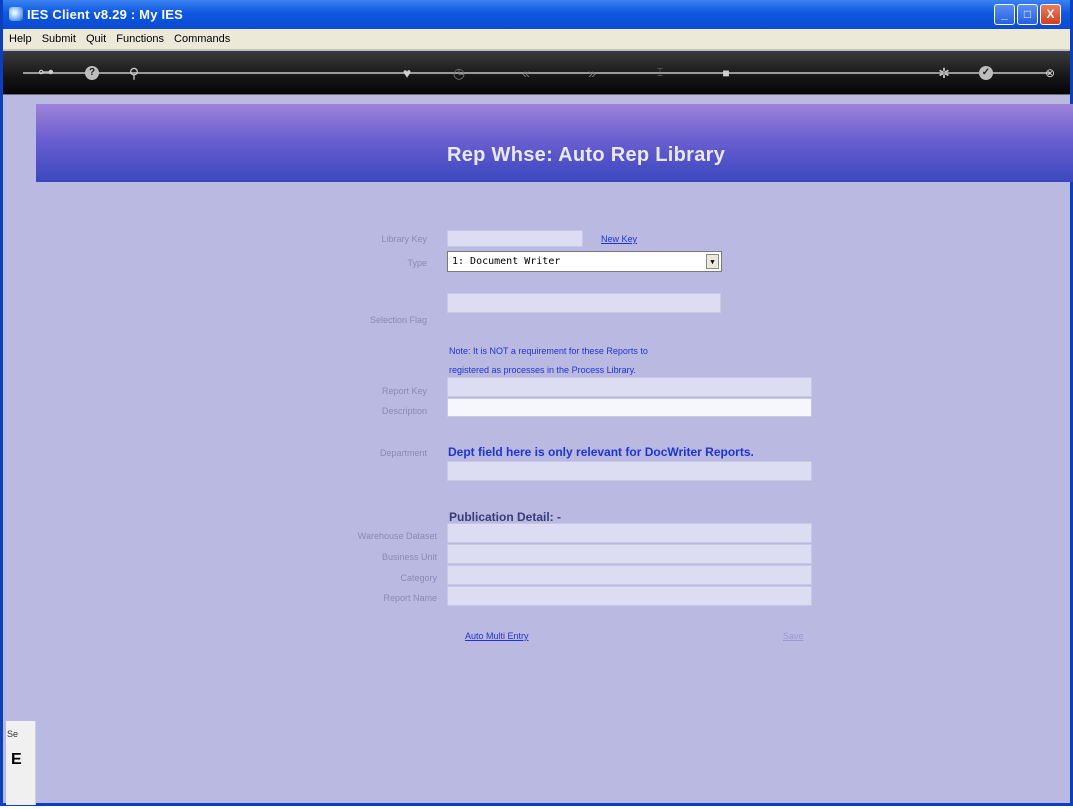  Describe the element at coordinates (404, 391) in the screenshot. I see `report-key-label: Report Key` at that location.